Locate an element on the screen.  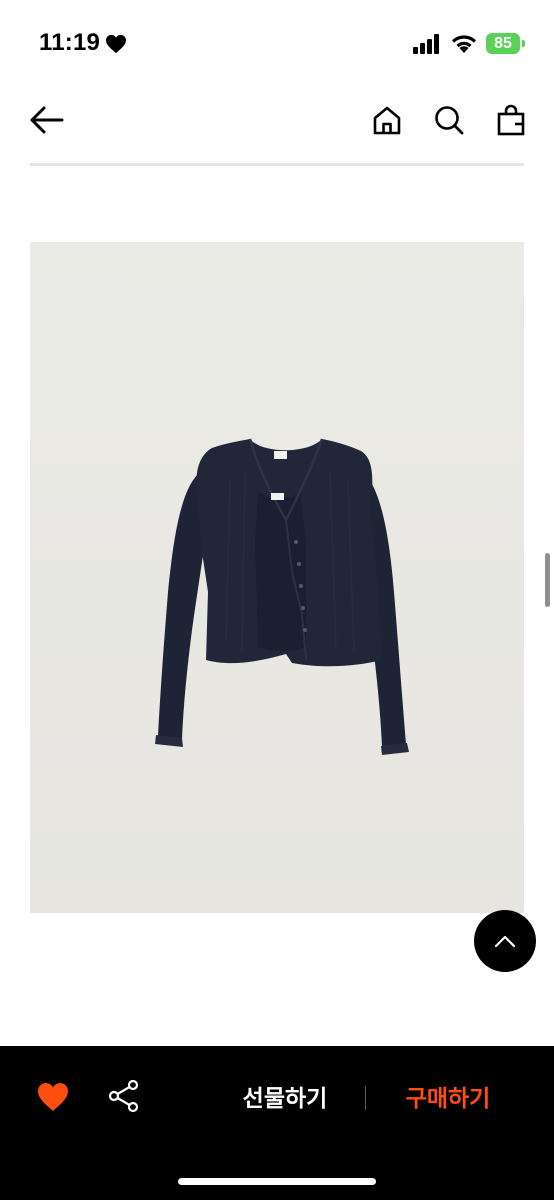
scroll-top-button is located at coordinates (505, 941).